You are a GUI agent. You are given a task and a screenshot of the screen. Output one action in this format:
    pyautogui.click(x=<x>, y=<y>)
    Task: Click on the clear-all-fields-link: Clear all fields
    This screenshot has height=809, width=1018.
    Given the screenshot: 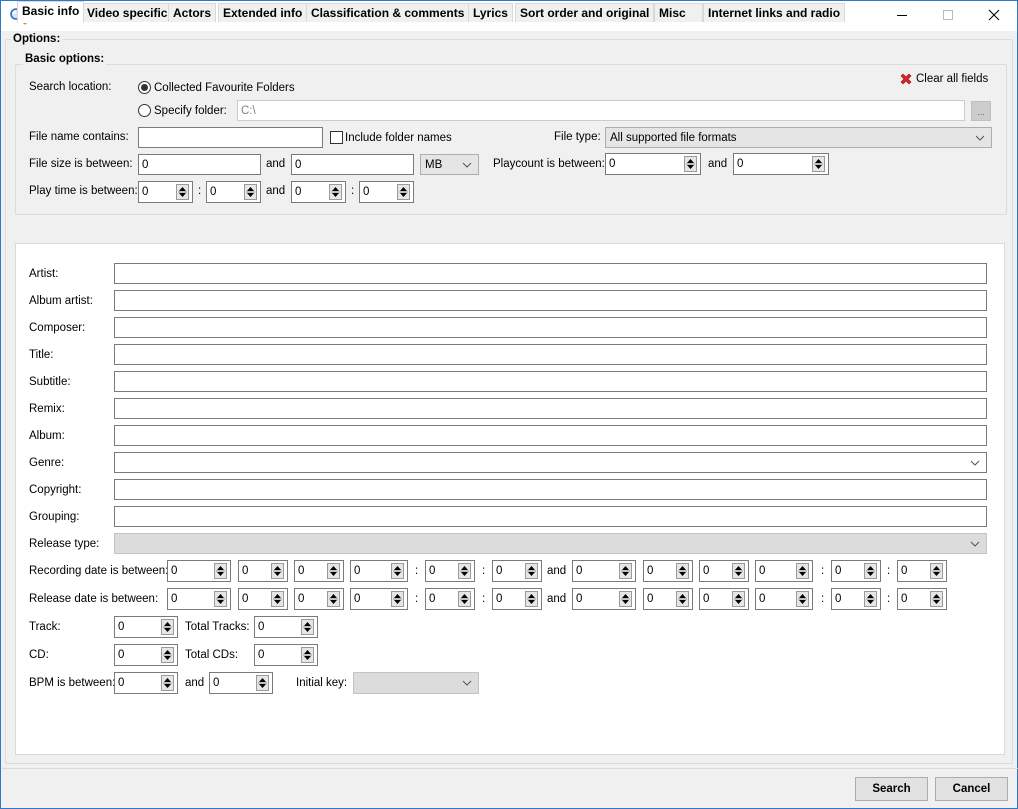 What is the action you would take?
    pyautogui.click(x=952, y=79)
    